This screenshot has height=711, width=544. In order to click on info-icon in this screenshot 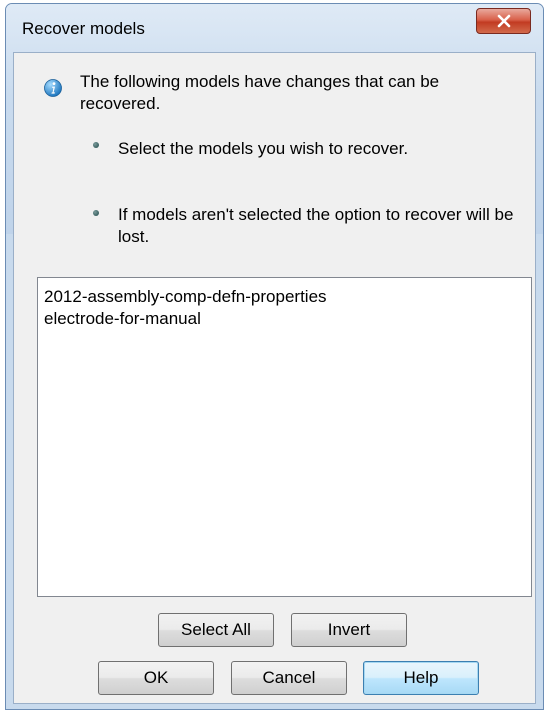, I will do `click(53, 88)`.